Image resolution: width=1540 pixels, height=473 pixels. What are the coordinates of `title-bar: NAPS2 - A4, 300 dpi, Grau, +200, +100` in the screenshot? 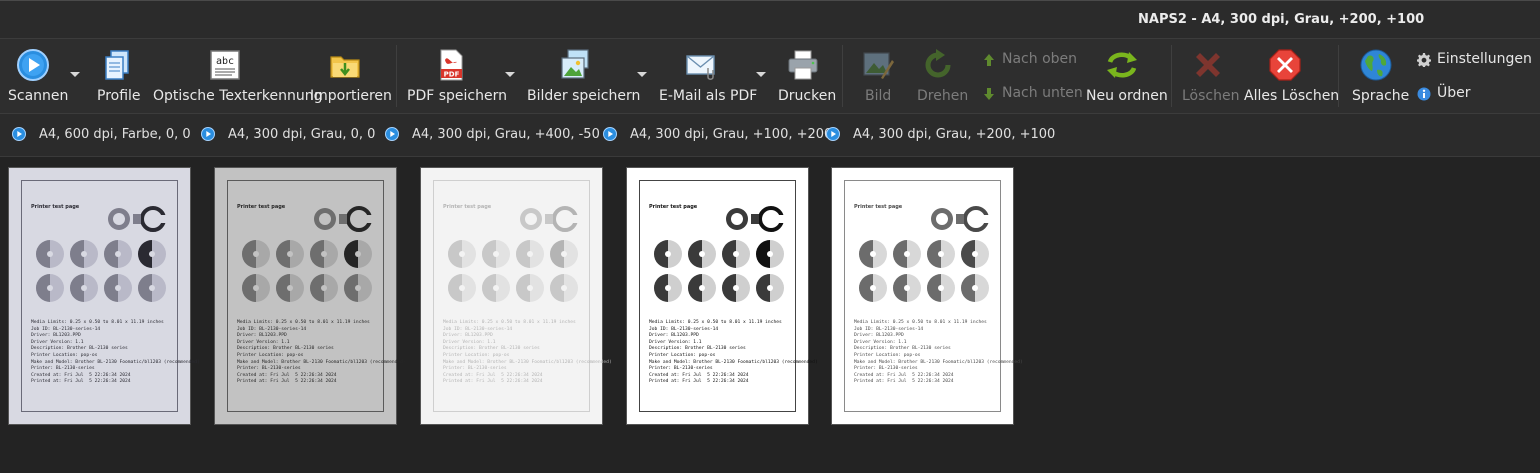 It's located at (770, 19).